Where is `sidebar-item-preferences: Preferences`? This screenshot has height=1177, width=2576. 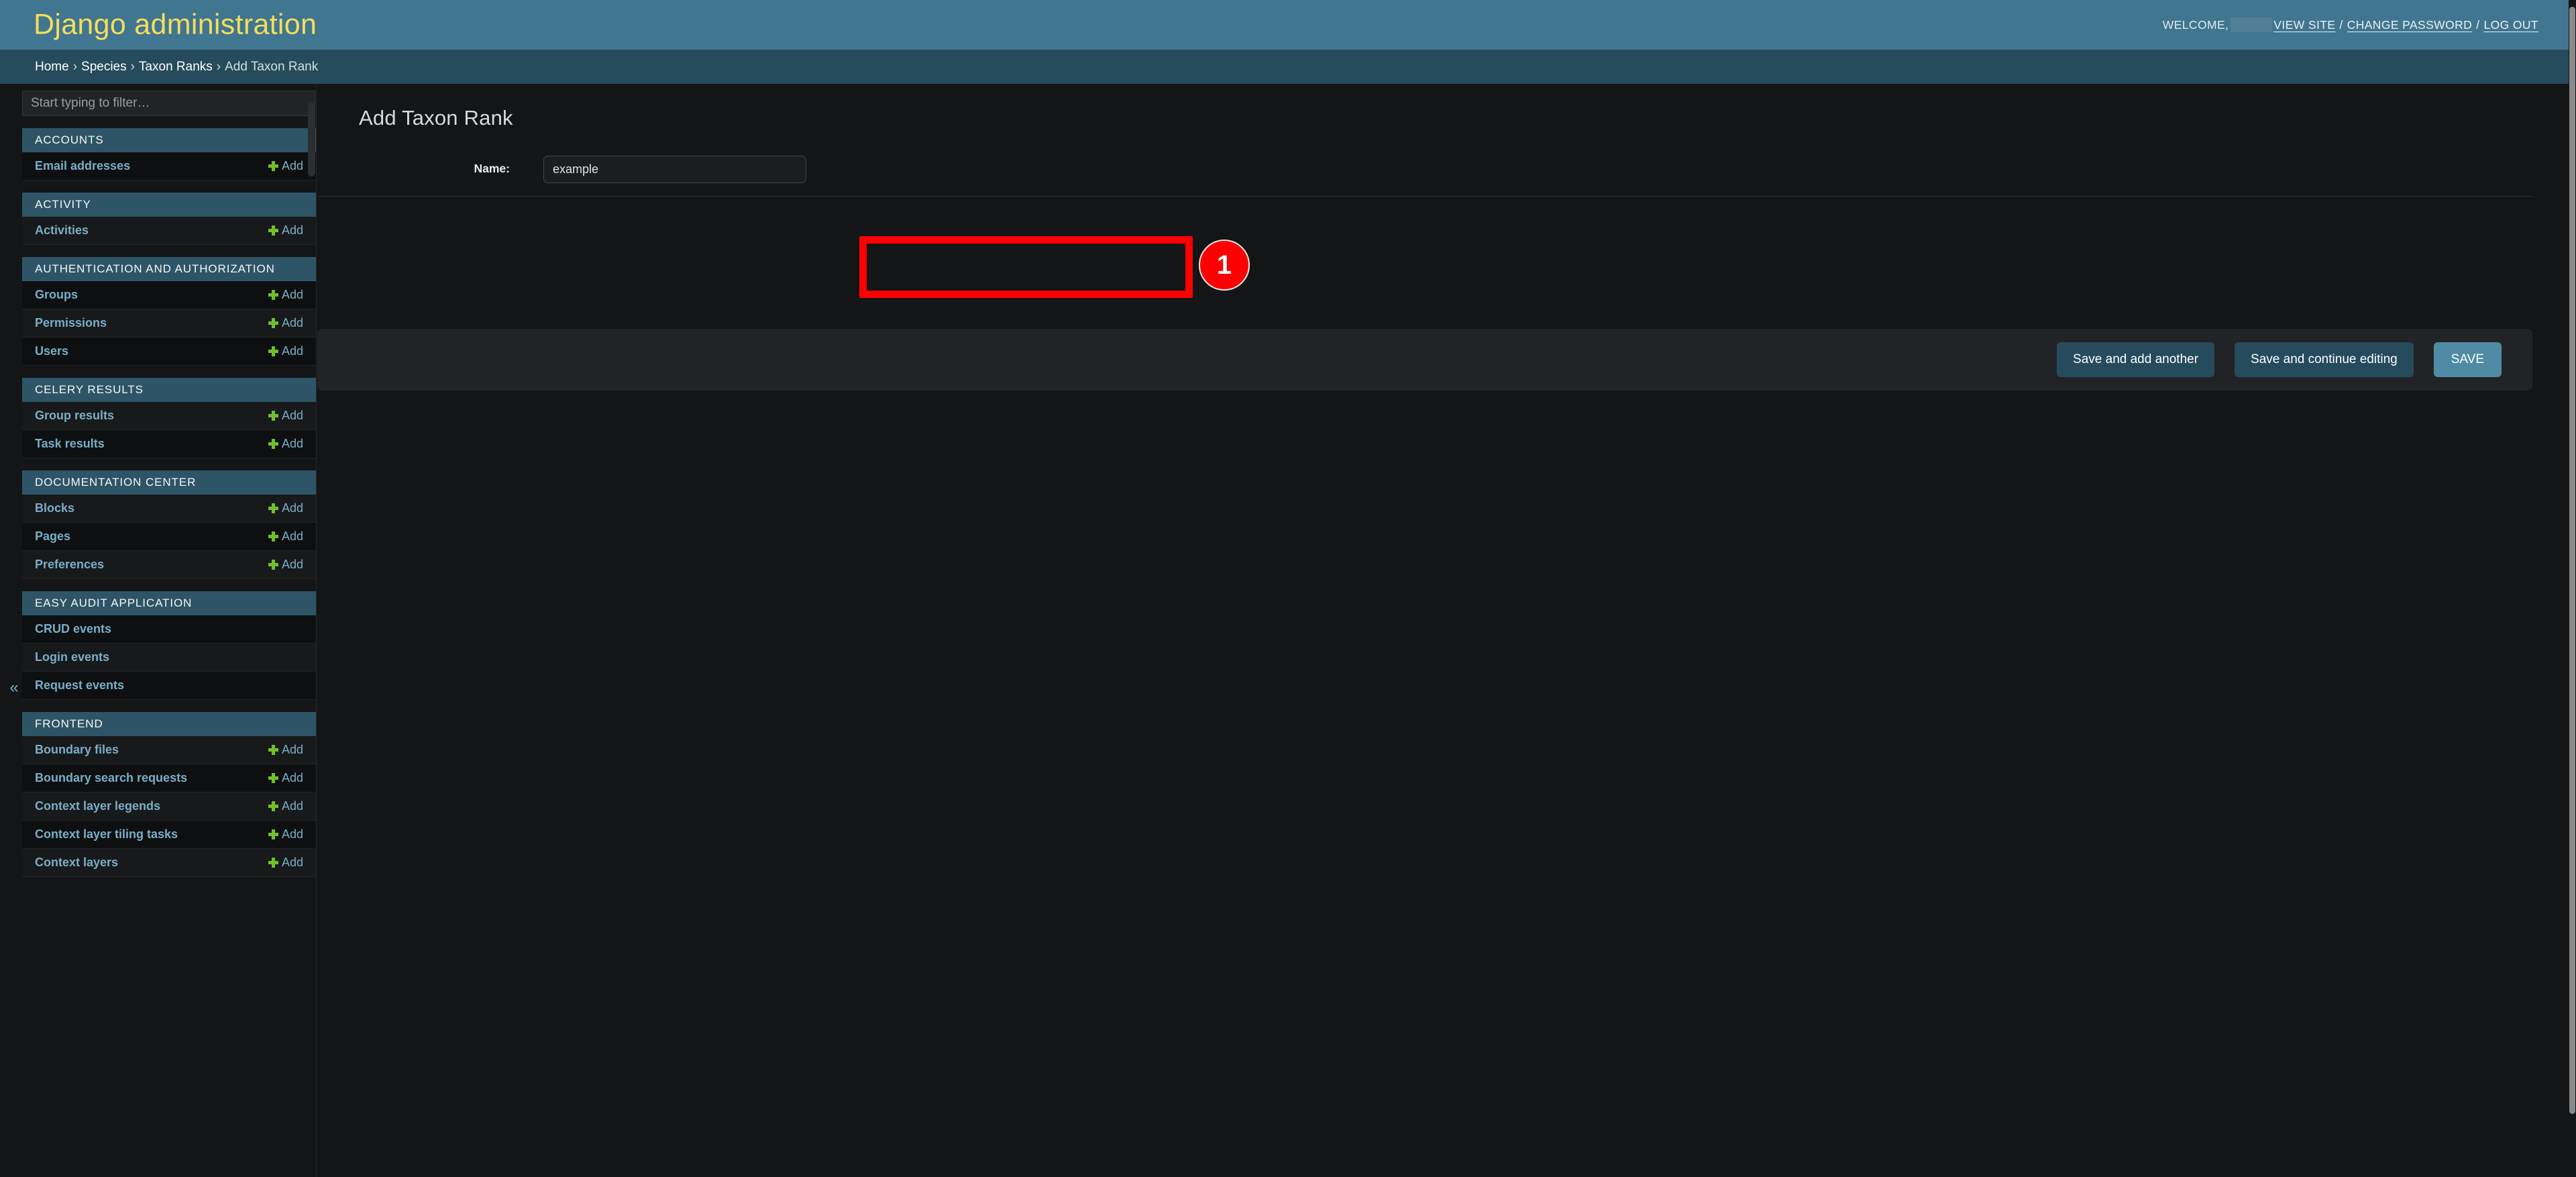
sidebar-item-preferences: Preferences is located at coordinates (151, 565).